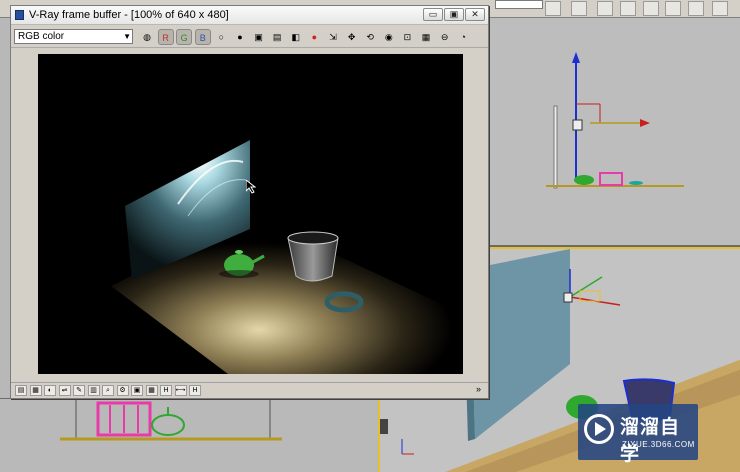 This screenshot has height=472, width=740. What do you see at coordinates (202, 37) in the screenshot?
I see `blue-channel-icon: B` at bounding box center [202, 37].